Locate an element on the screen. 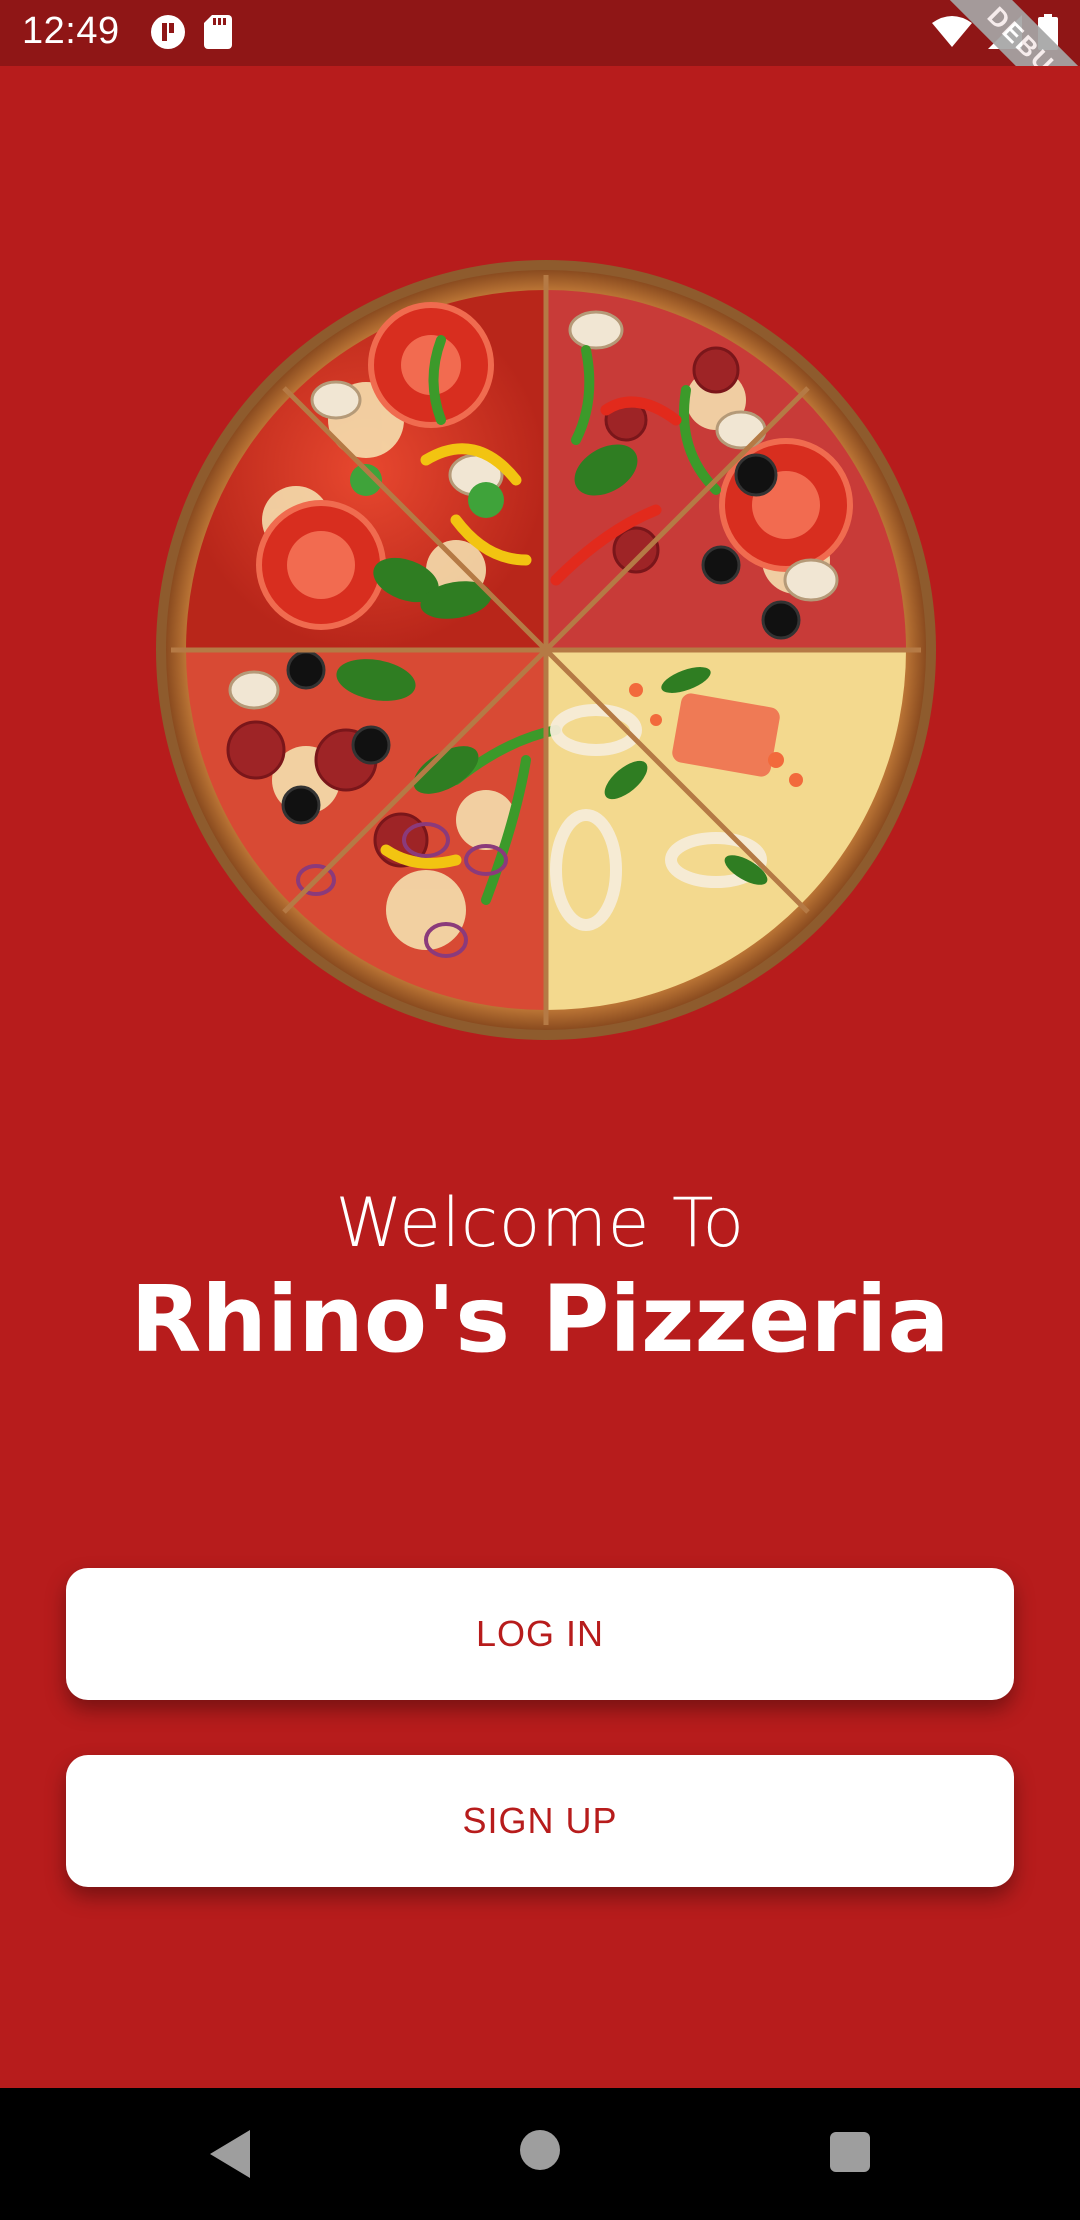 The width and height of the screenshot is (1080, 2220). recents-icon is located at coordinates (850, 2152).